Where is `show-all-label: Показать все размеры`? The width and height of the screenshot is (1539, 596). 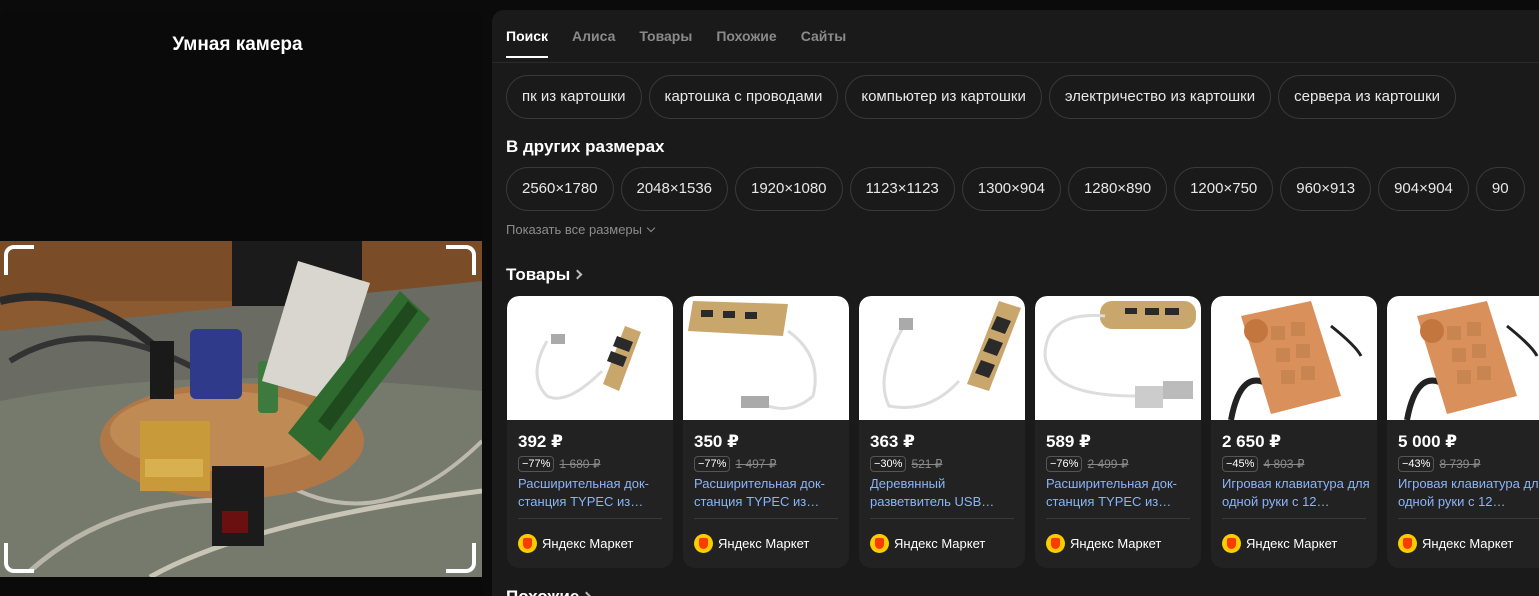 show-all-label: Показать все размеры is located at coordinates (574, 229).